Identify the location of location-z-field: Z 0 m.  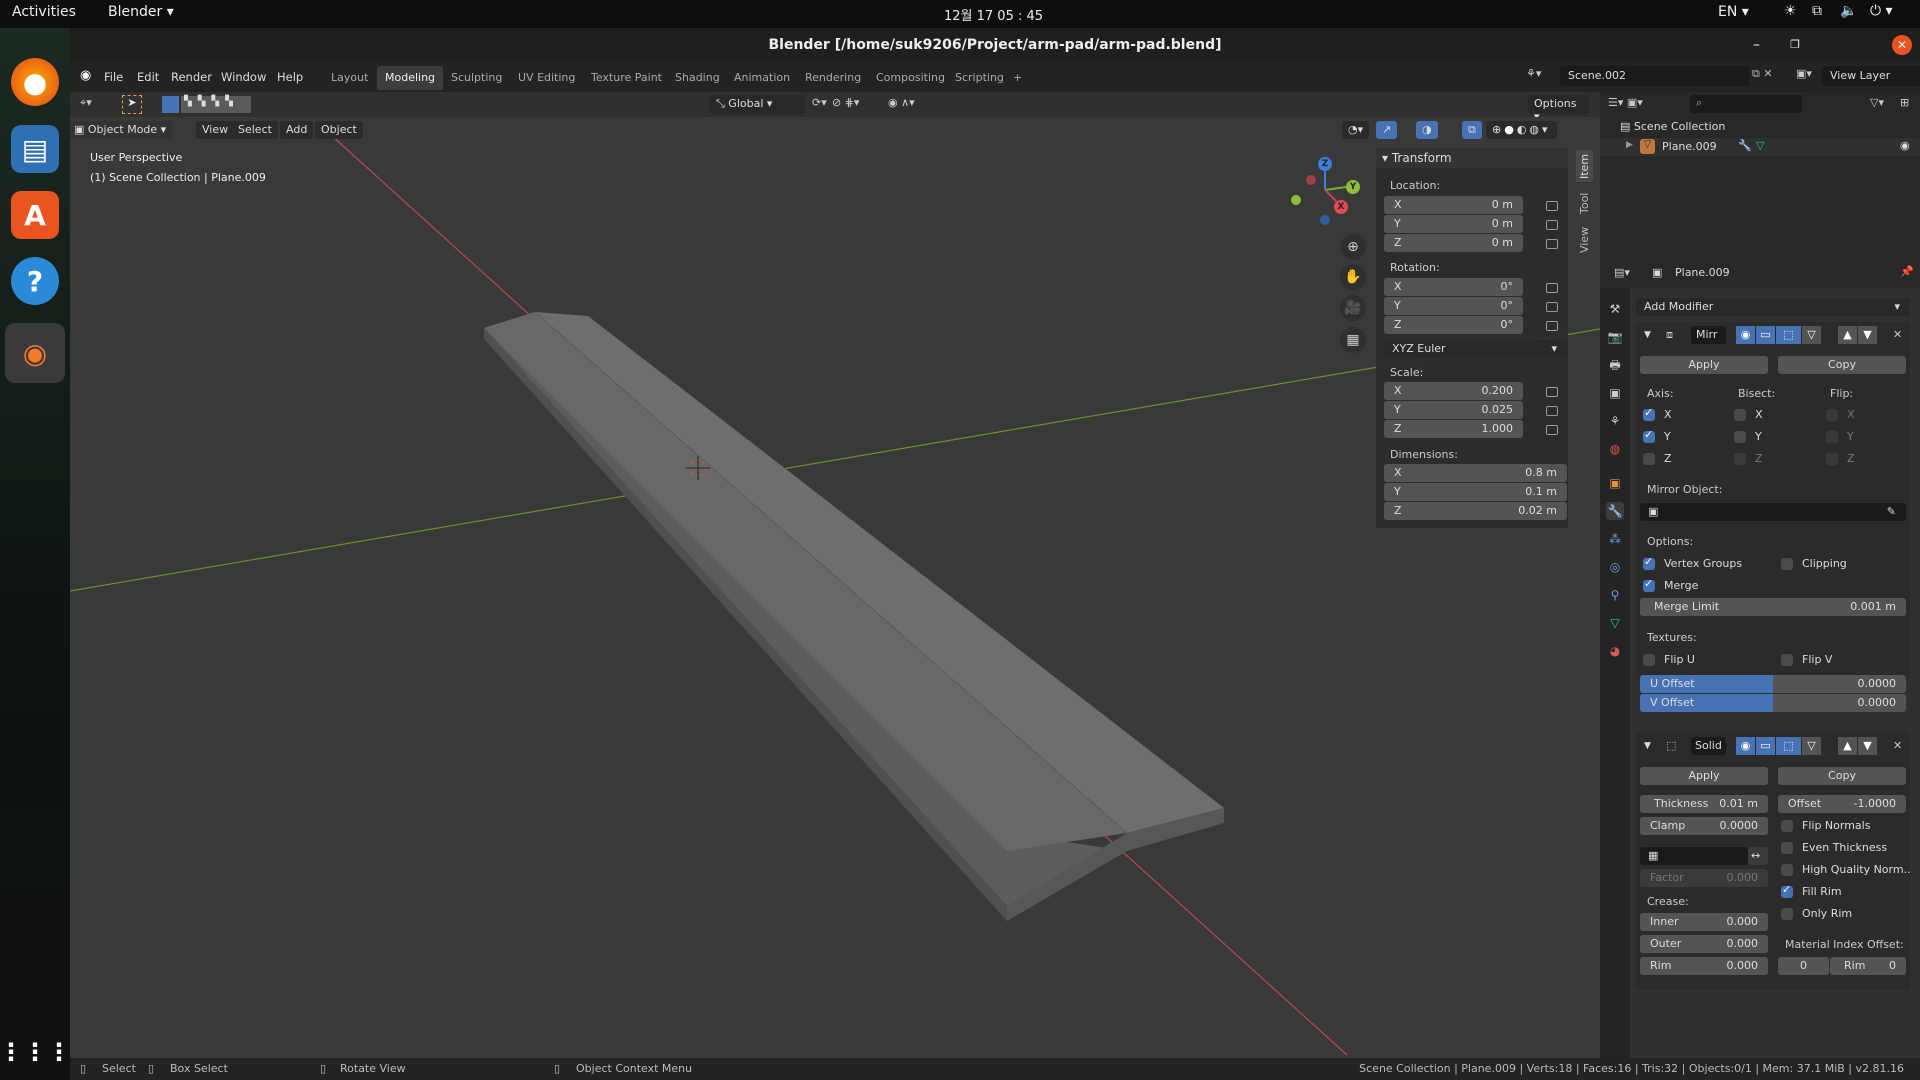
(1453, 243).